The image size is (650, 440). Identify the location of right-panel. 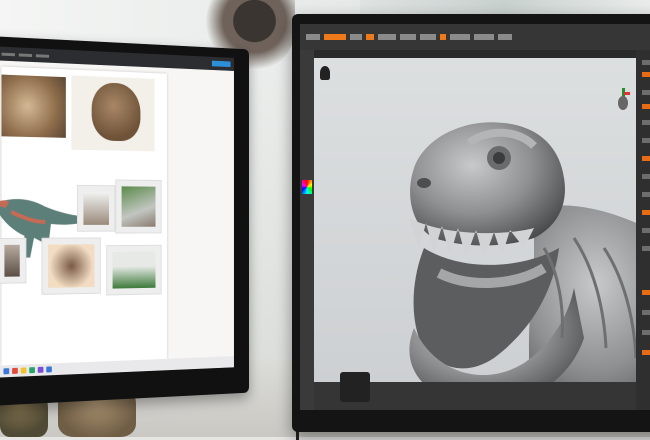
(643, 230).